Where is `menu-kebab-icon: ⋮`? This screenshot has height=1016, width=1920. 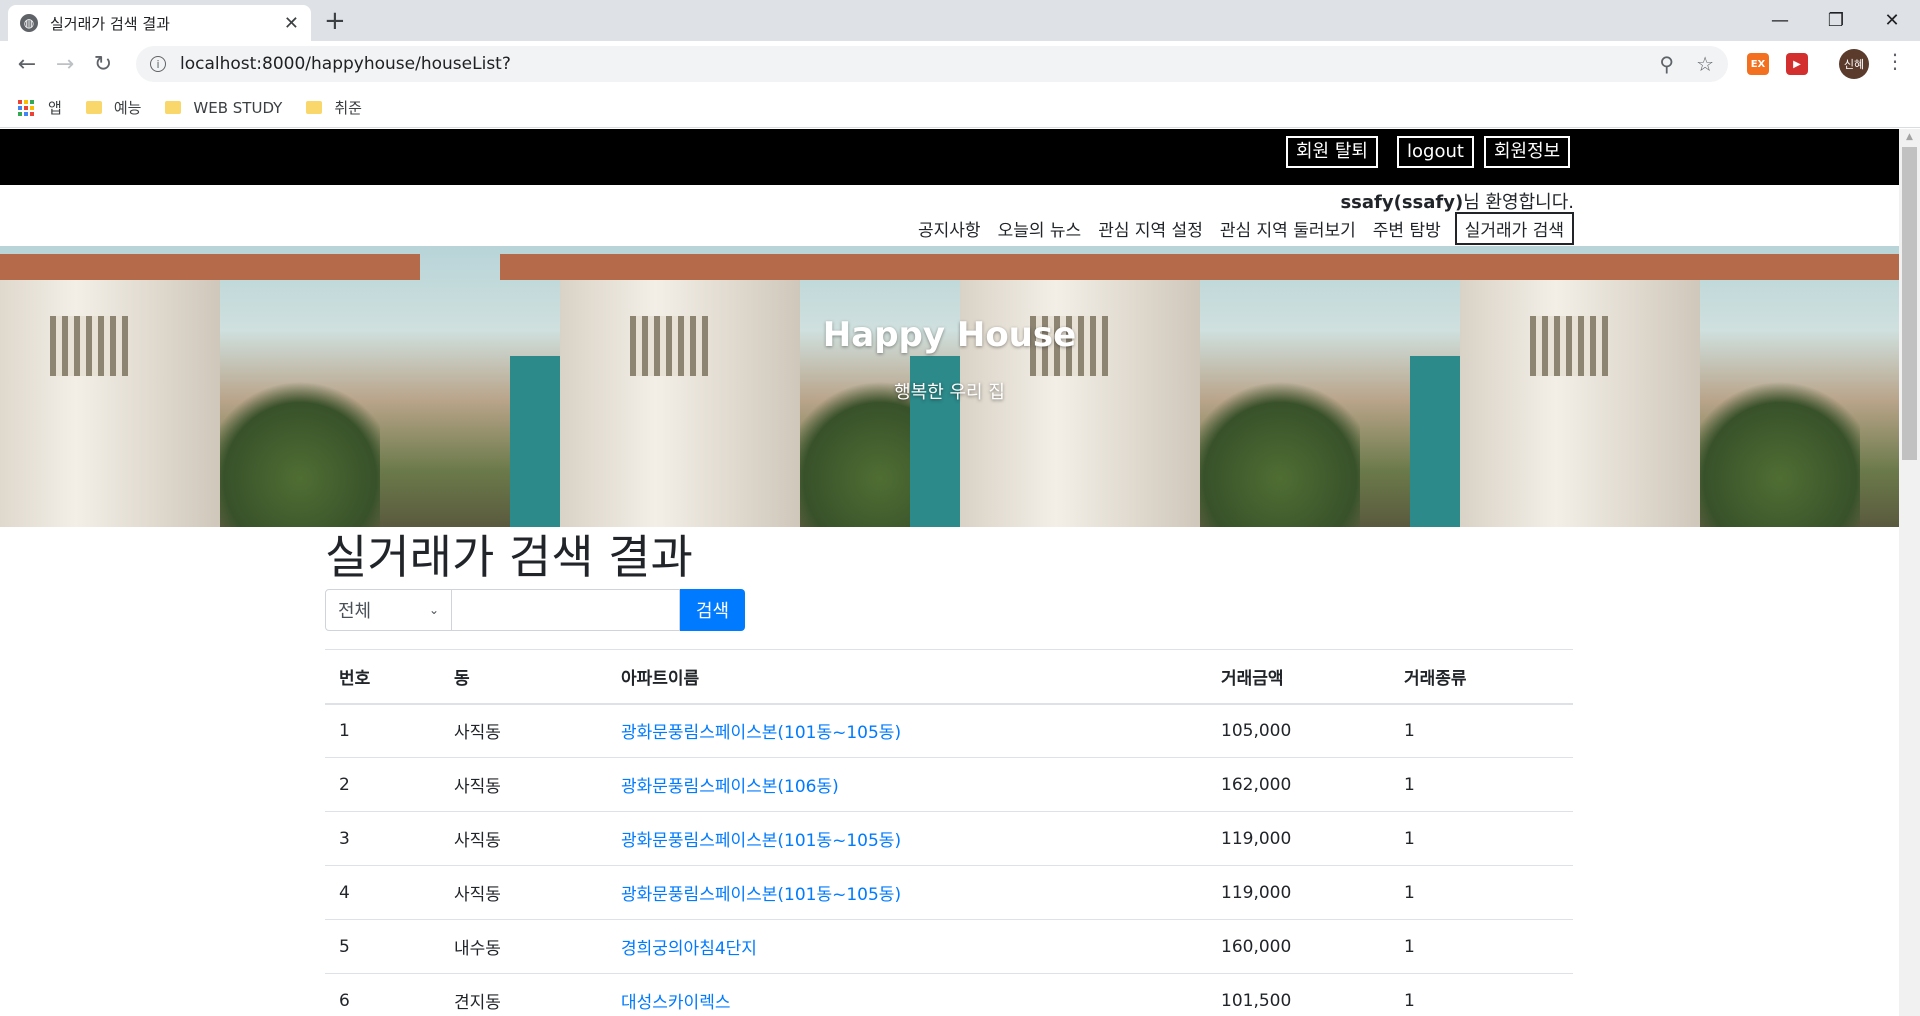 menu-kebab-icon: ⋮ is located at coordinates (1895, 61).